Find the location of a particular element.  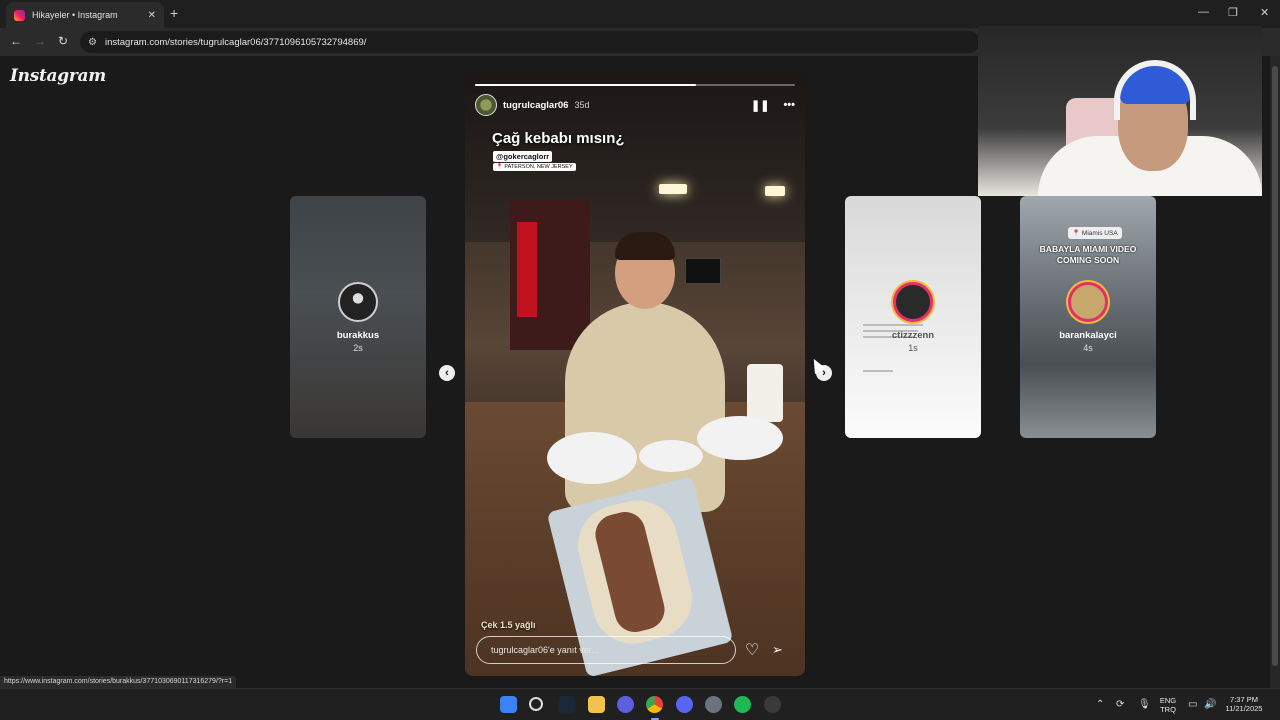

send-icon: ➢ is located at coordinates (777, 650).